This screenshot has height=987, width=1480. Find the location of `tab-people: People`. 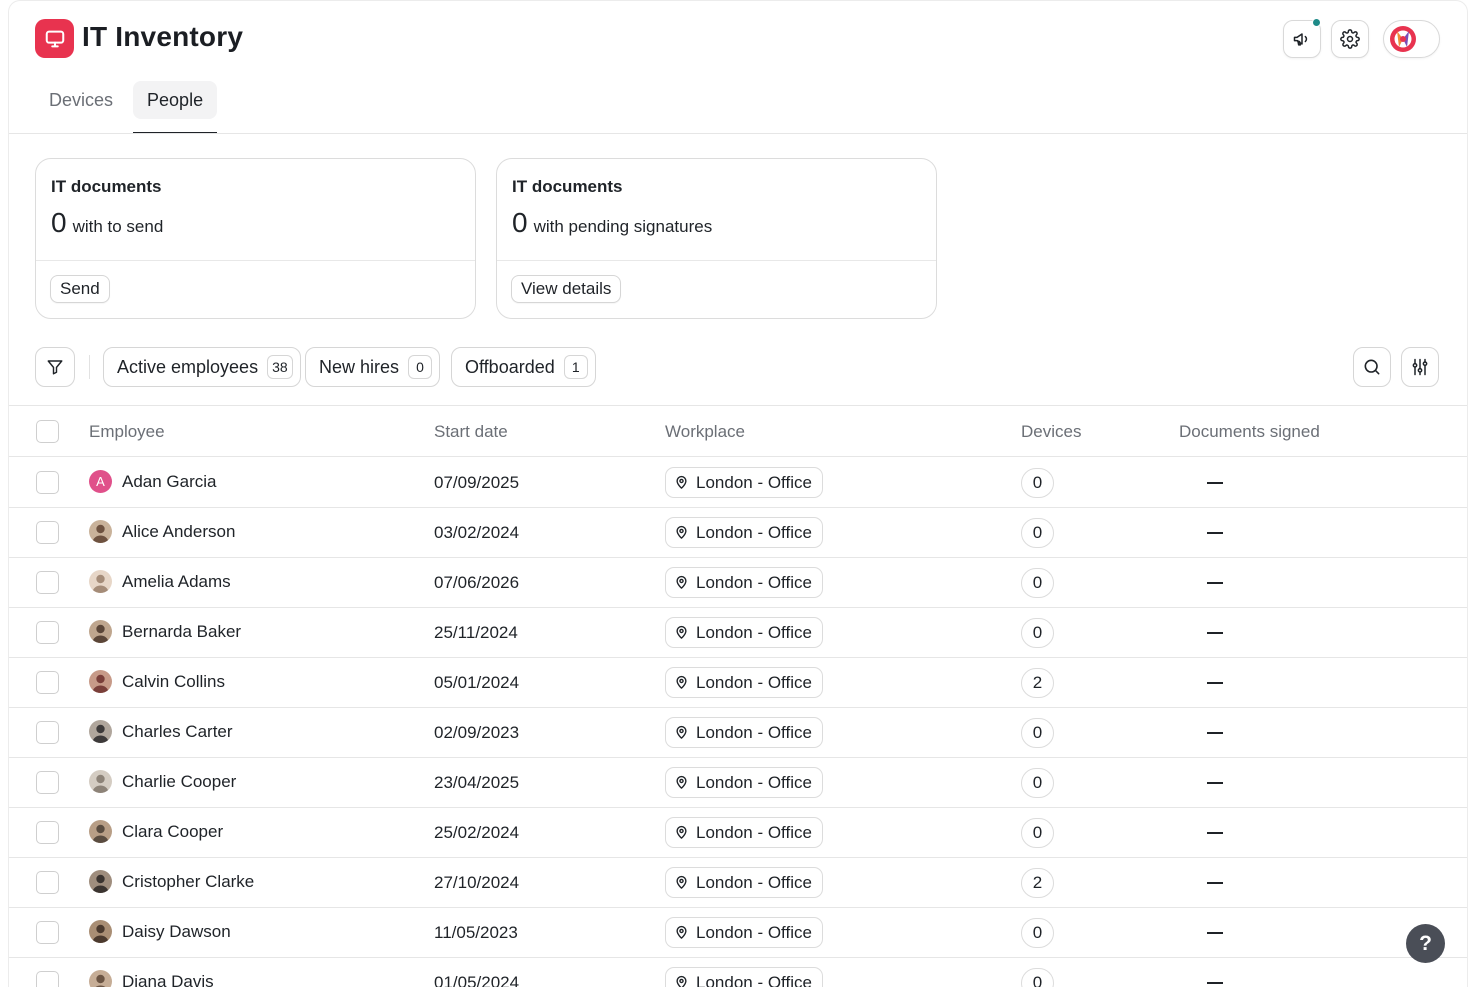

tab-people: People is located at coordinates (175, 107).